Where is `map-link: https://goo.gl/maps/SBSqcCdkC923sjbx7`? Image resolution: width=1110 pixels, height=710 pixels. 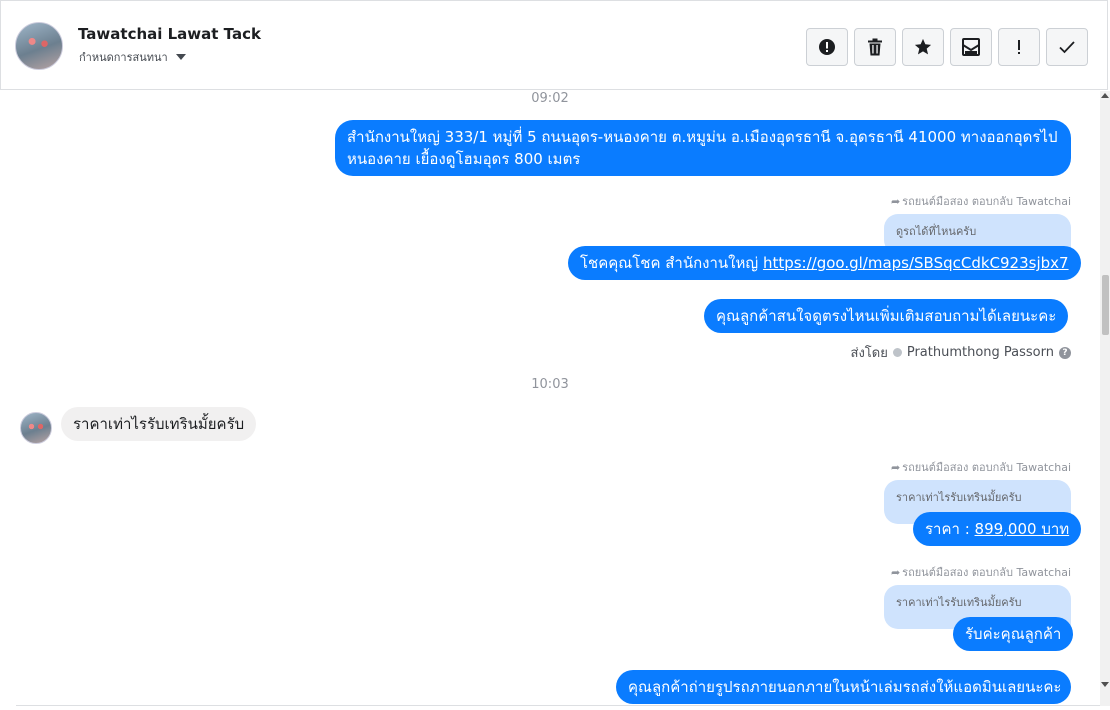
map-link: https://goo.gl/maps/SBSqcCdkC923sjbx7 is located at coordinates (916, 263).